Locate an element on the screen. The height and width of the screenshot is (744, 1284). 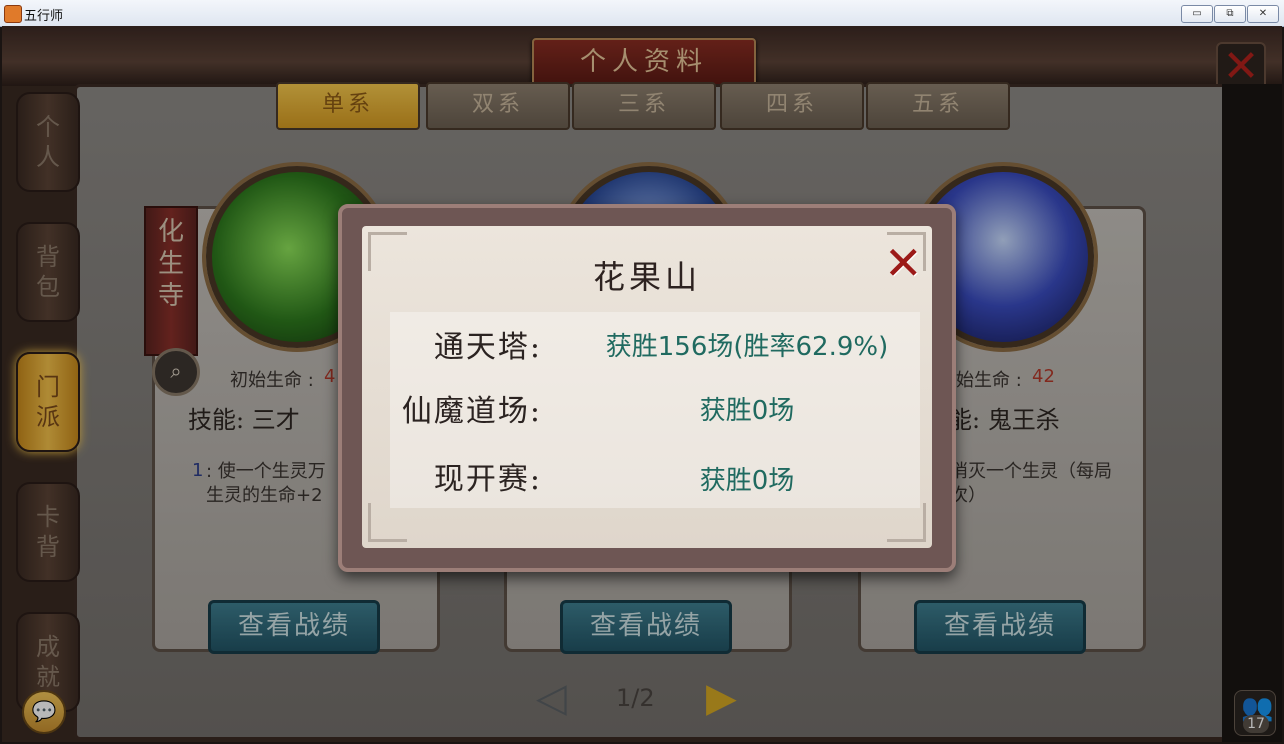
minimize-button: ▭ is located at coordinates (1197, 14).